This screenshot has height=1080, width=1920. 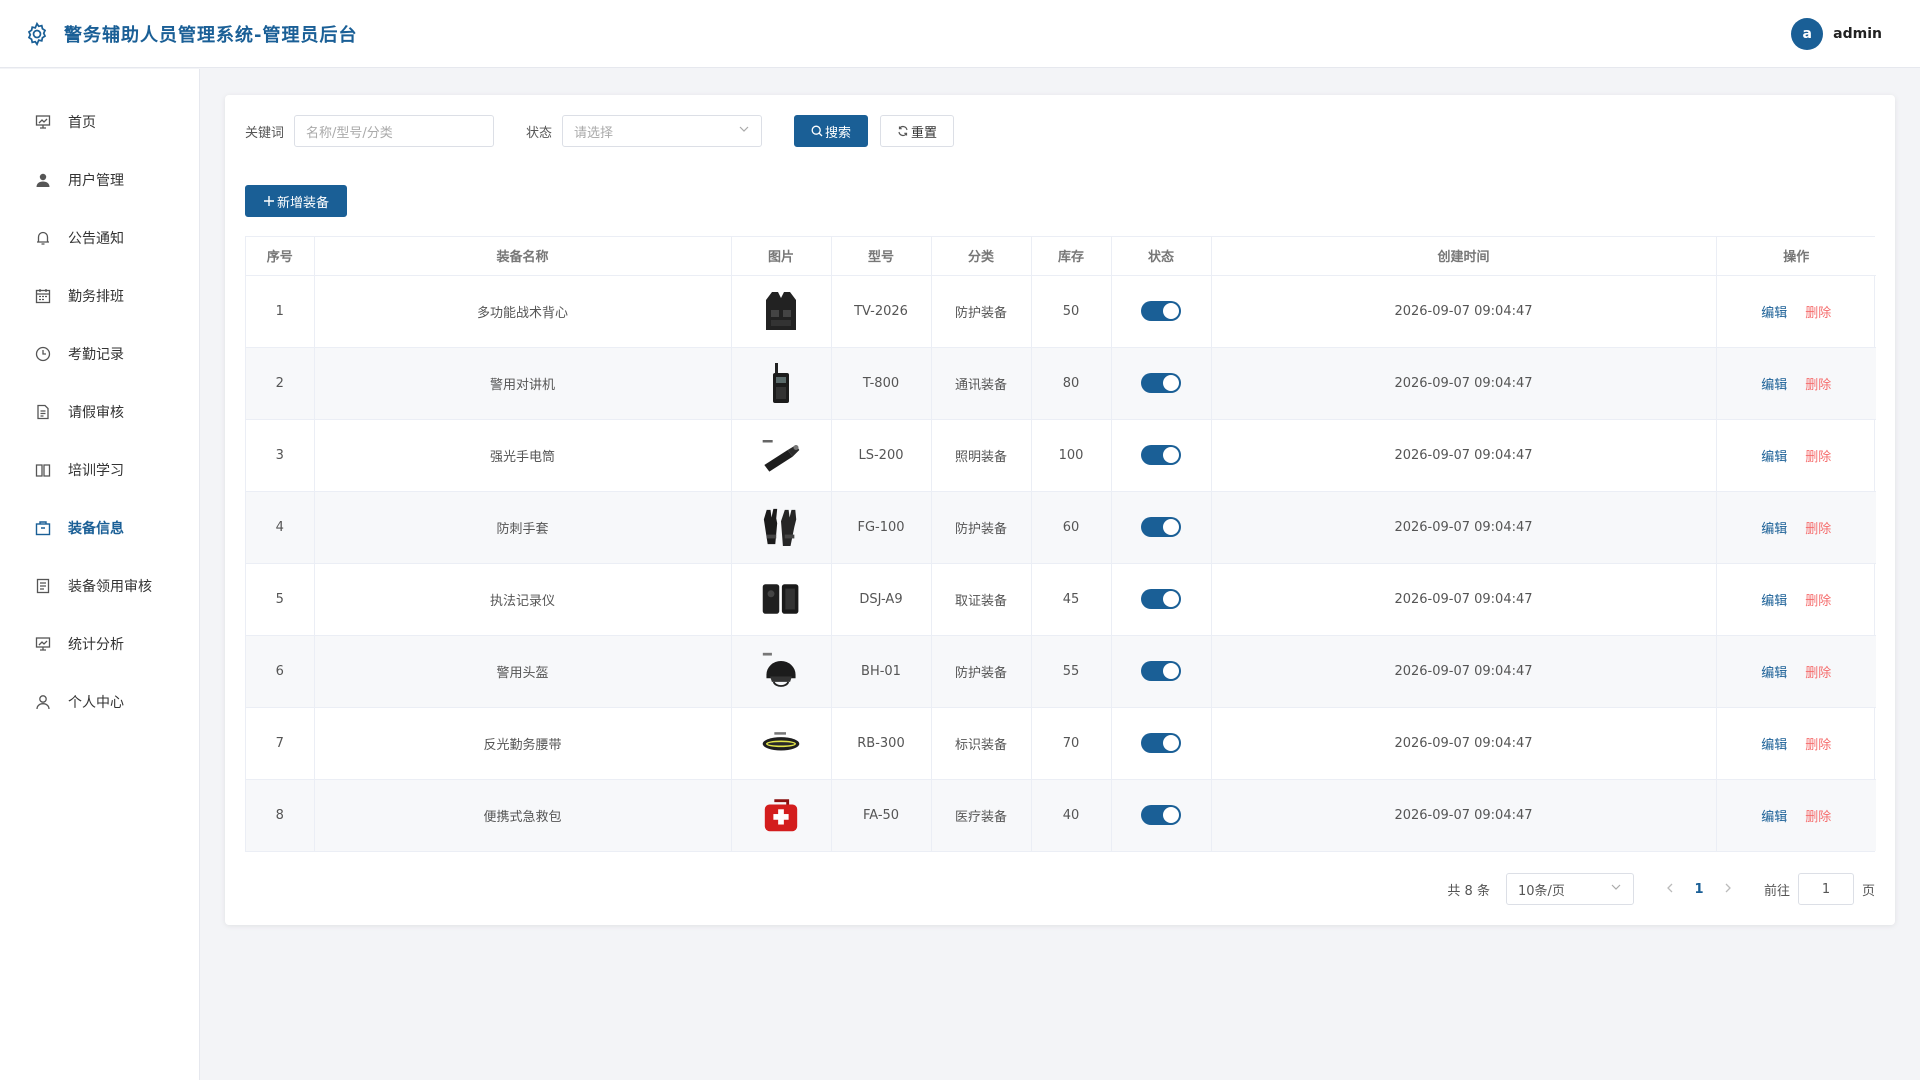 I want to click on user-icon, so click(x=43, y=180).